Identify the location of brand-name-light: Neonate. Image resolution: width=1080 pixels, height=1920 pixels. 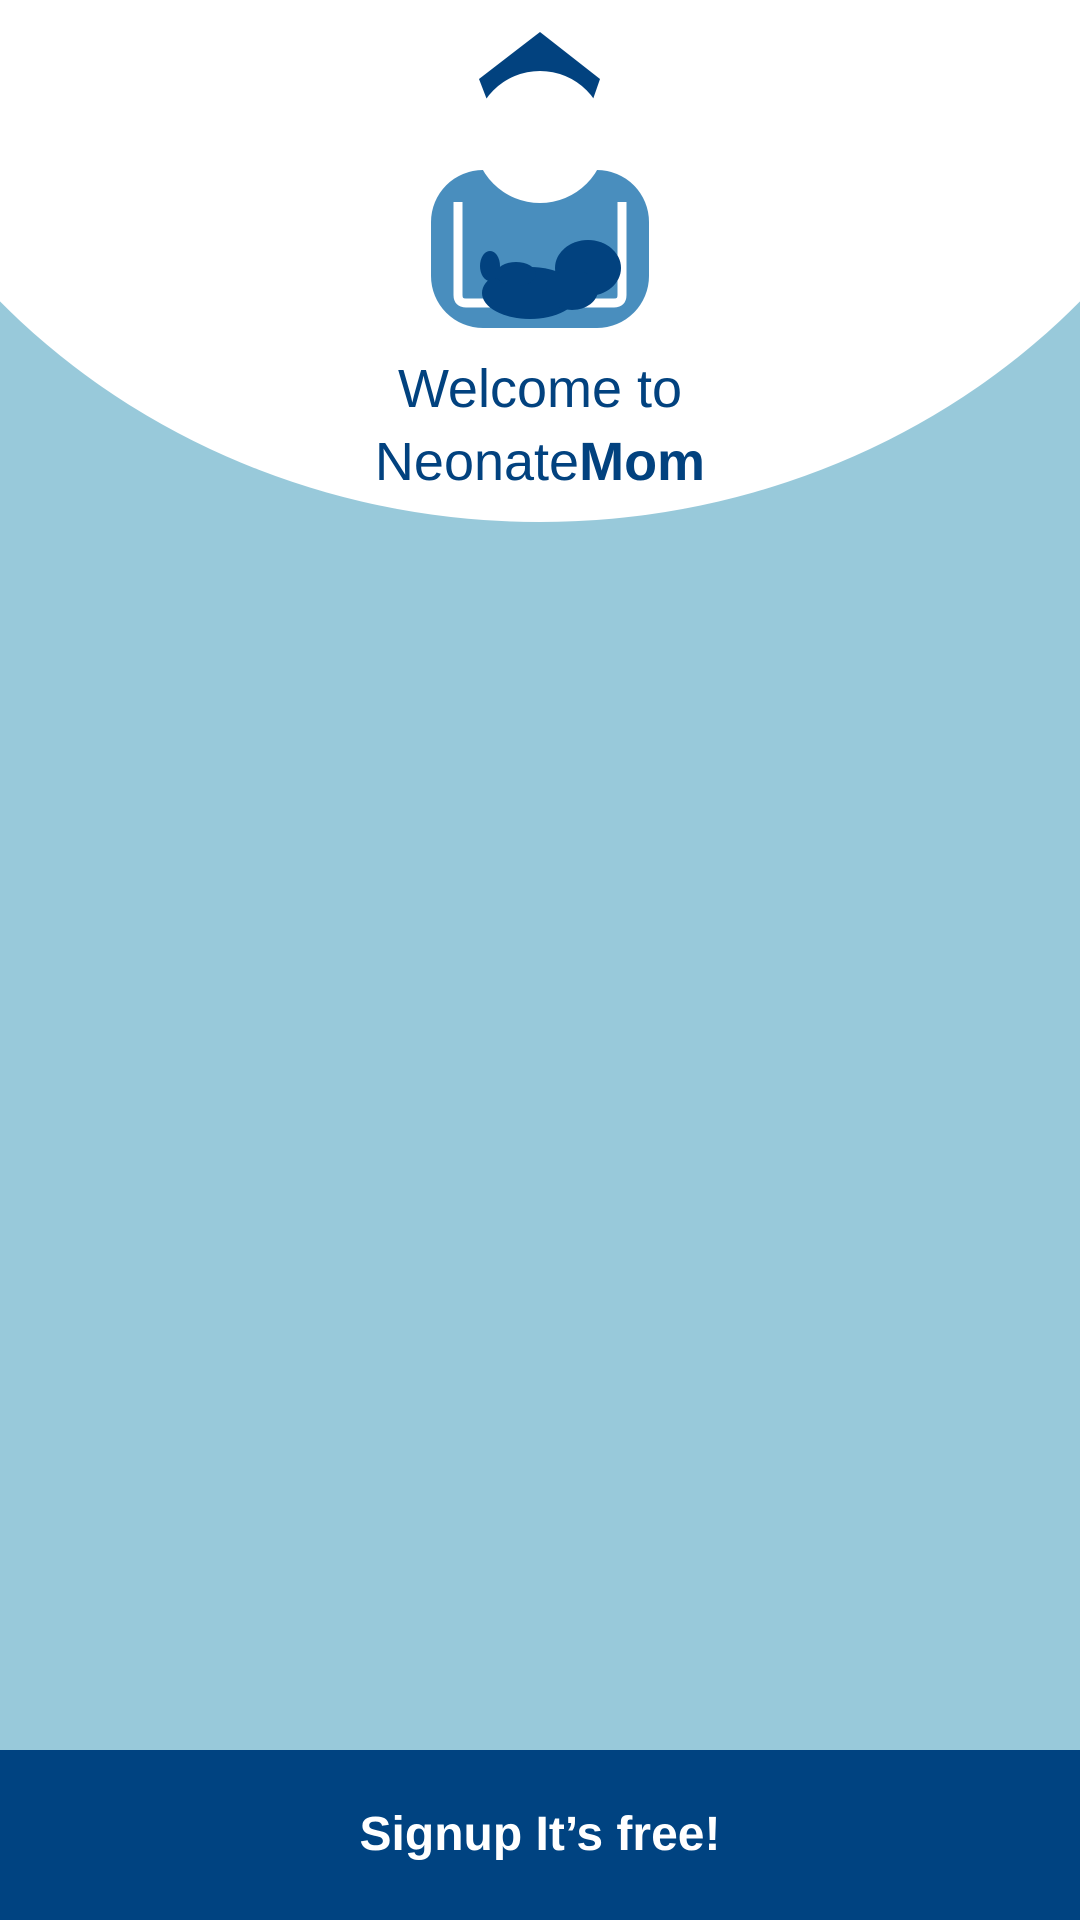
(477, 462).